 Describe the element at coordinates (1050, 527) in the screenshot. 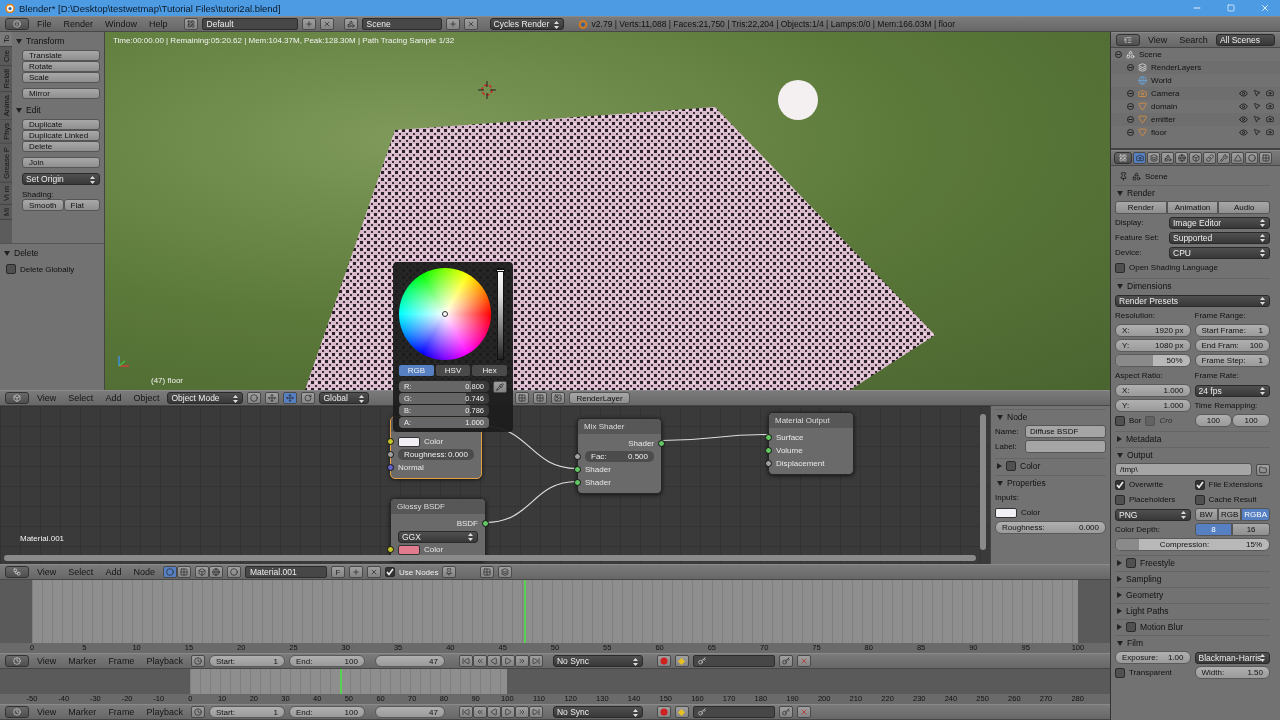

I see `number-field: Roughness: 0.000` at that location.